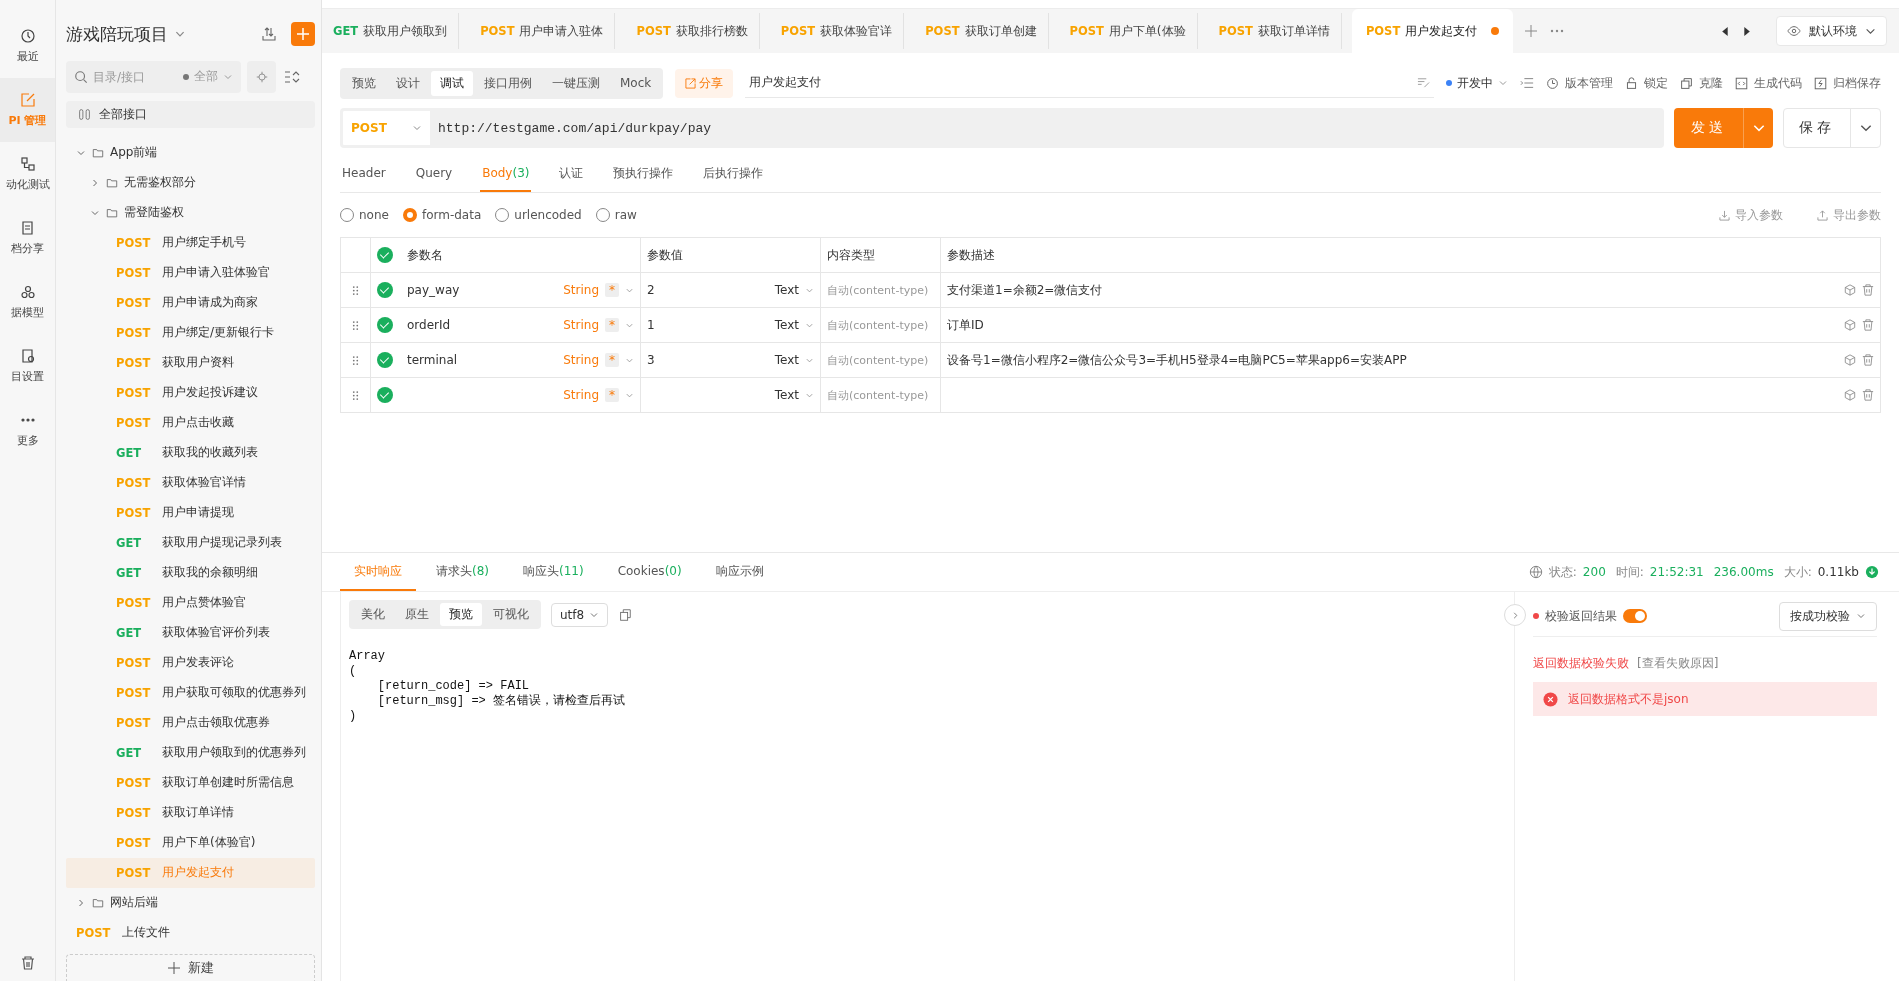 The image size is (1899, 981). I want to click on request-section-tab: 后执行操作, so click(733, 174).